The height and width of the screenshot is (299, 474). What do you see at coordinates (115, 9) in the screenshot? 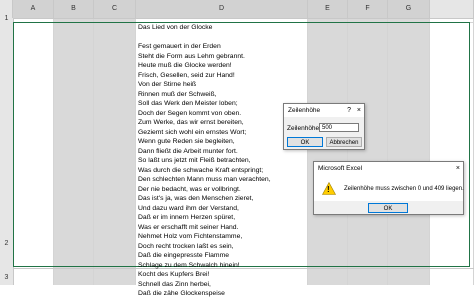
I see `column-header-c: C` at bounding box center [115, 9].